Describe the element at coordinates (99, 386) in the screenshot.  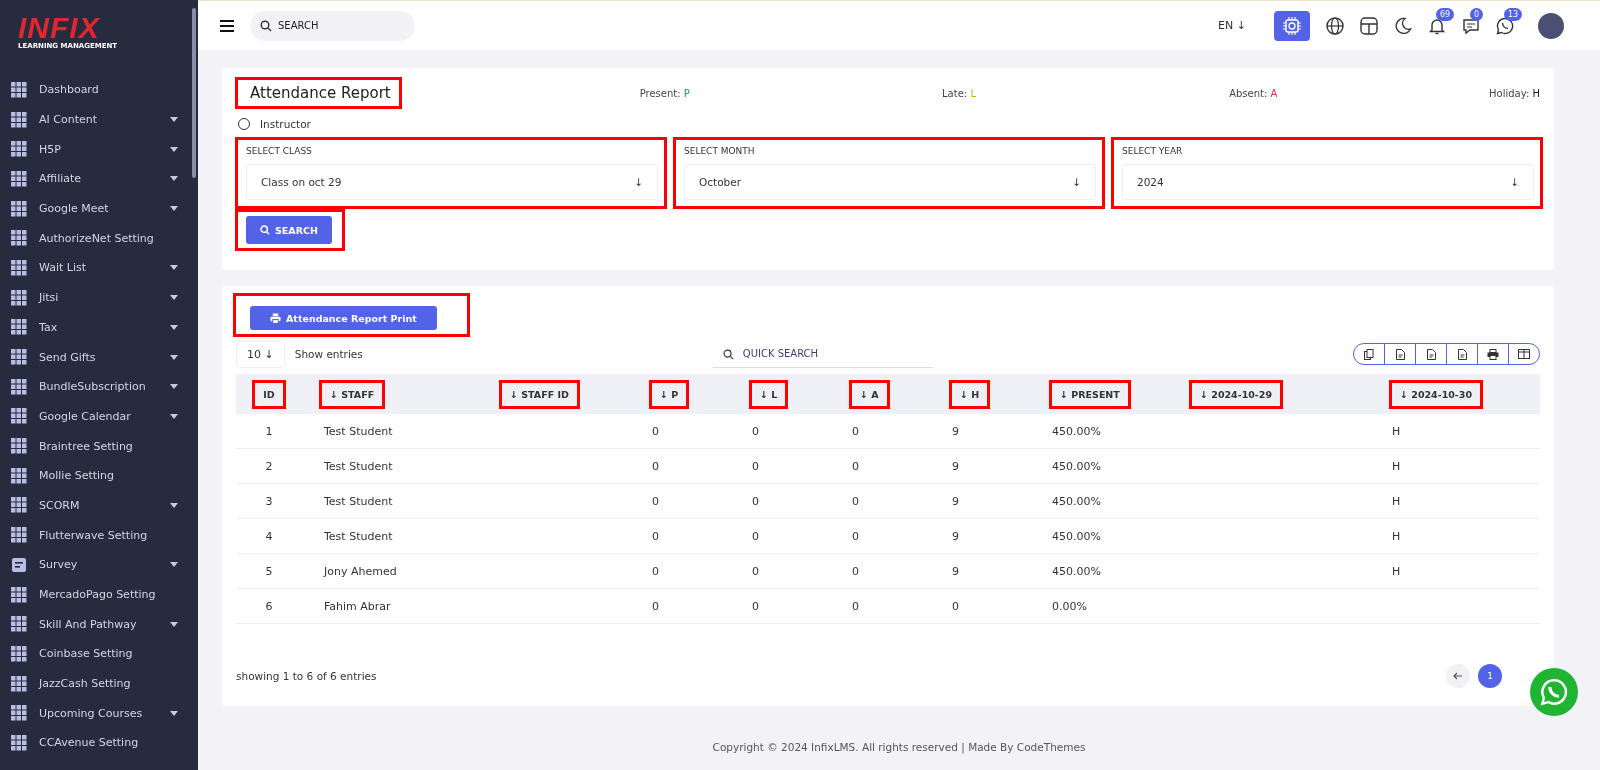
I see `sidebar-item: BundleSubscription` at that location.